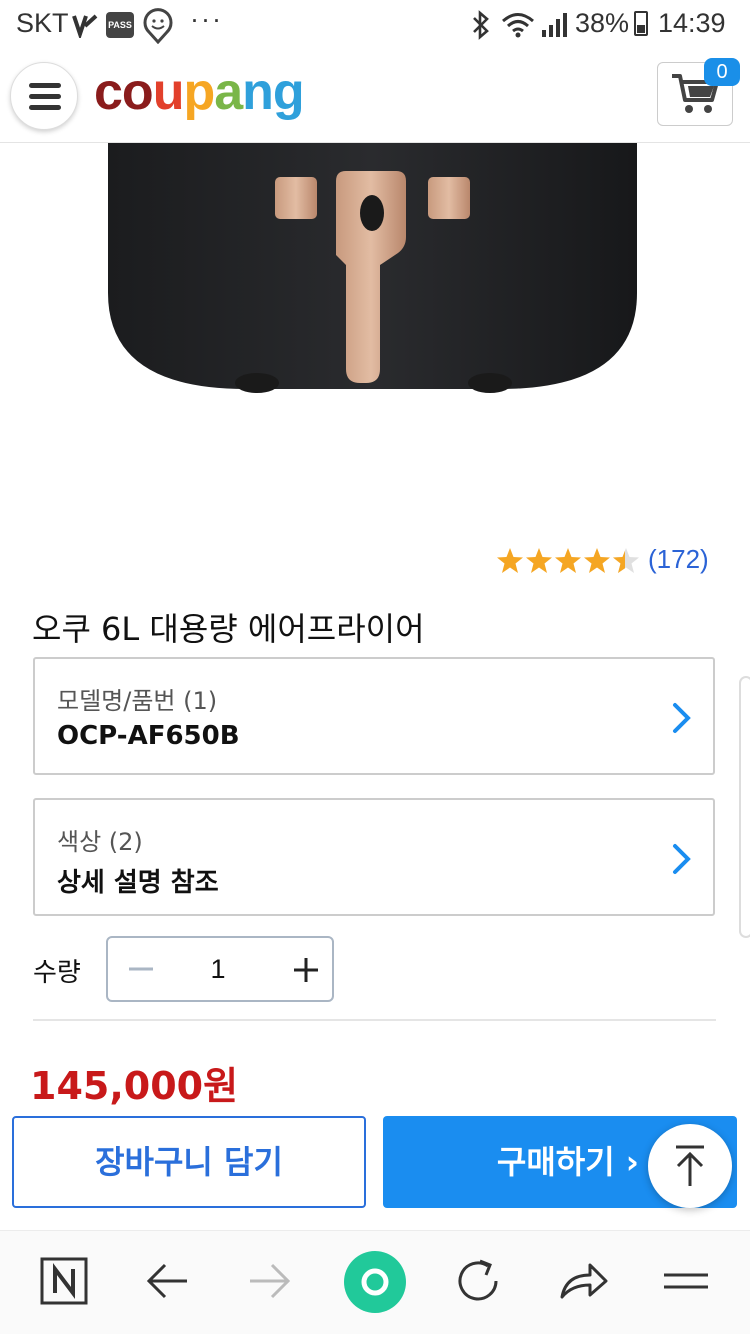 Image resolution: width=750 pixels, height=1334 pixels. I want to click on carrier-label: SKT, so click(42, 23).